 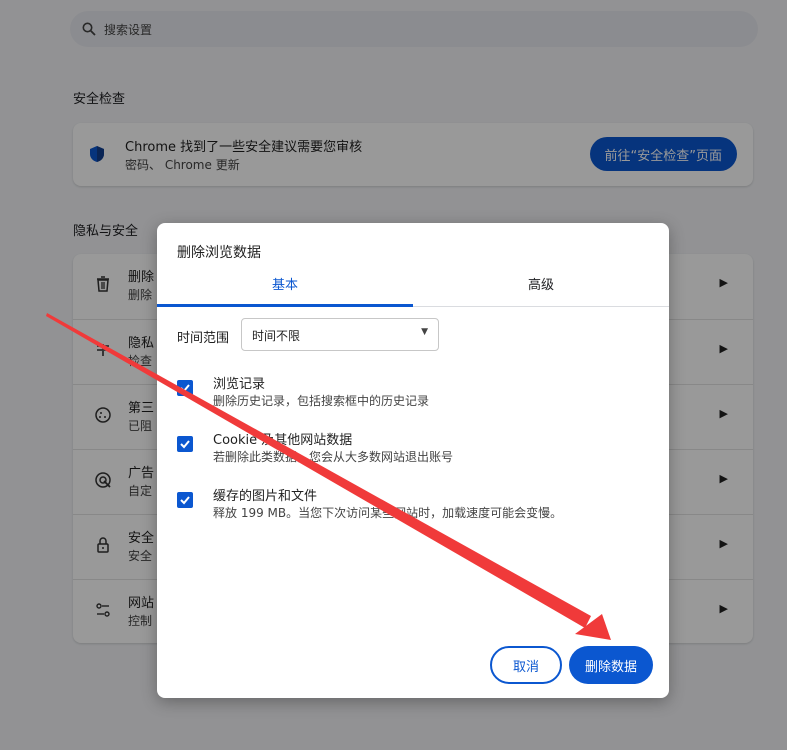 I want to click on cookies-checkbox, so click(x=185, y=444).